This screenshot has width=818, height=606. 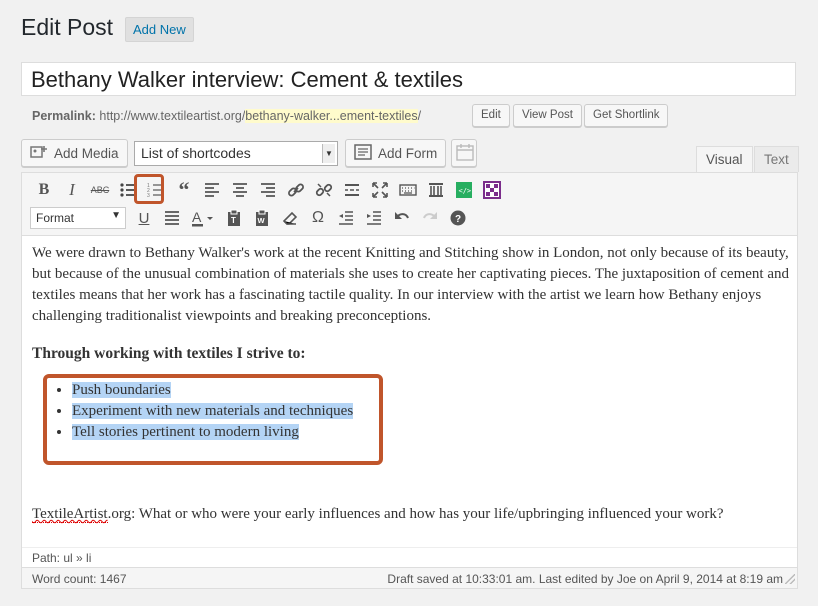 I want to click on indent-icon, so click(x=374, y=218).